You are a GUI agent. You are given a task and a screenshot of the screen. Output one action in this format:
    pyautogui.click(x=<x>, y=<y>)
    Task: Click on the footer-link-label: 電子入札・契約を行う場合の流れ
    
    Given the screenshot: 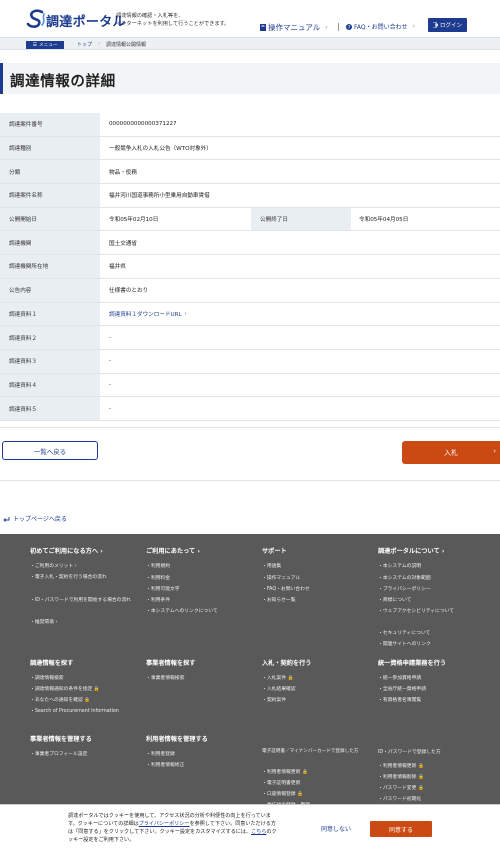 What is the action you would take?
    pyautogui.click(x=70, y=577)
    